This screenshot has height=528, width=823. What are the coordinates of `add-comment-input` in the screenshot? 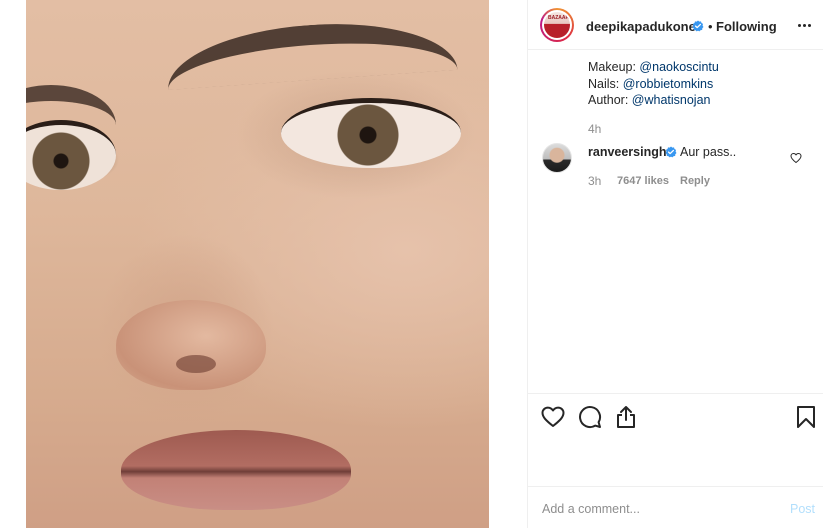 It's located at (657, 509).